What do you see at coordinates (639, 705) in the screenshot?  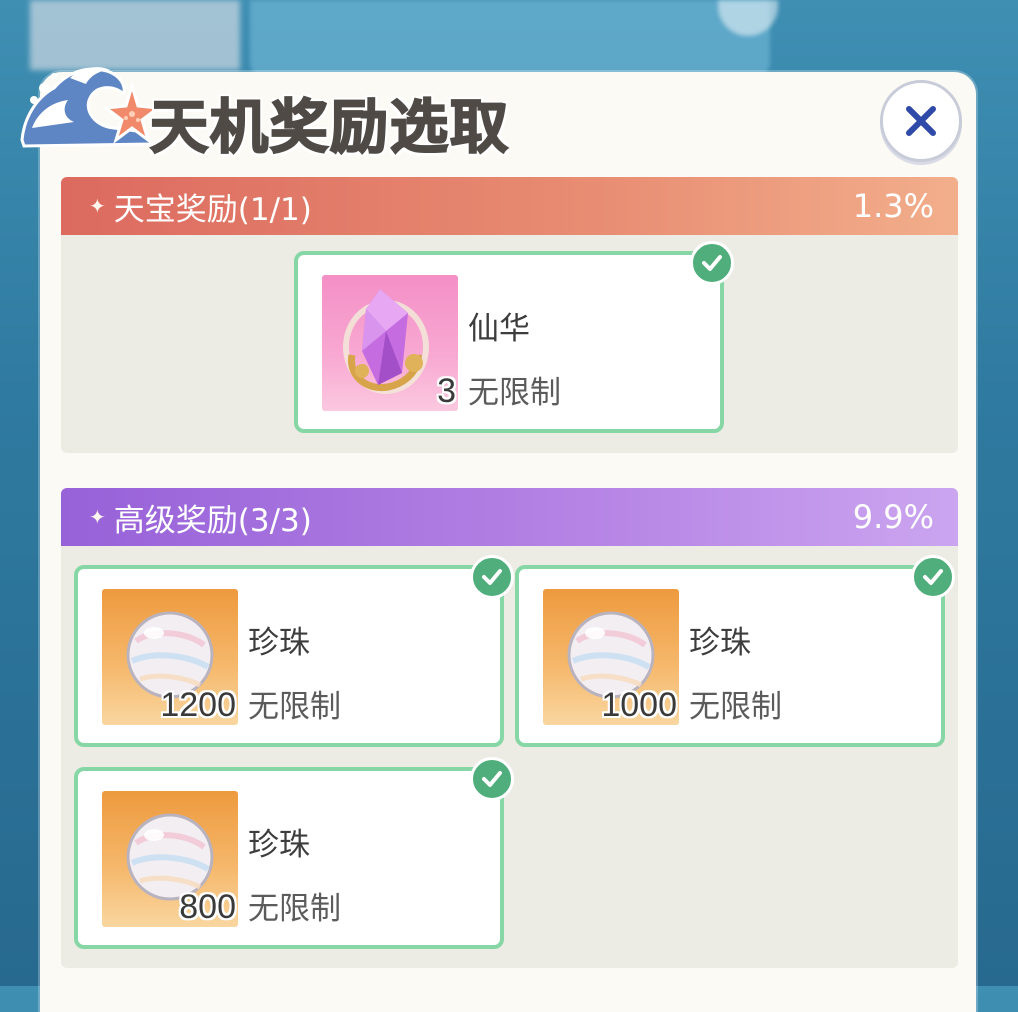 I see `reward-quantity: 1000` at bounding box center [639, 705].